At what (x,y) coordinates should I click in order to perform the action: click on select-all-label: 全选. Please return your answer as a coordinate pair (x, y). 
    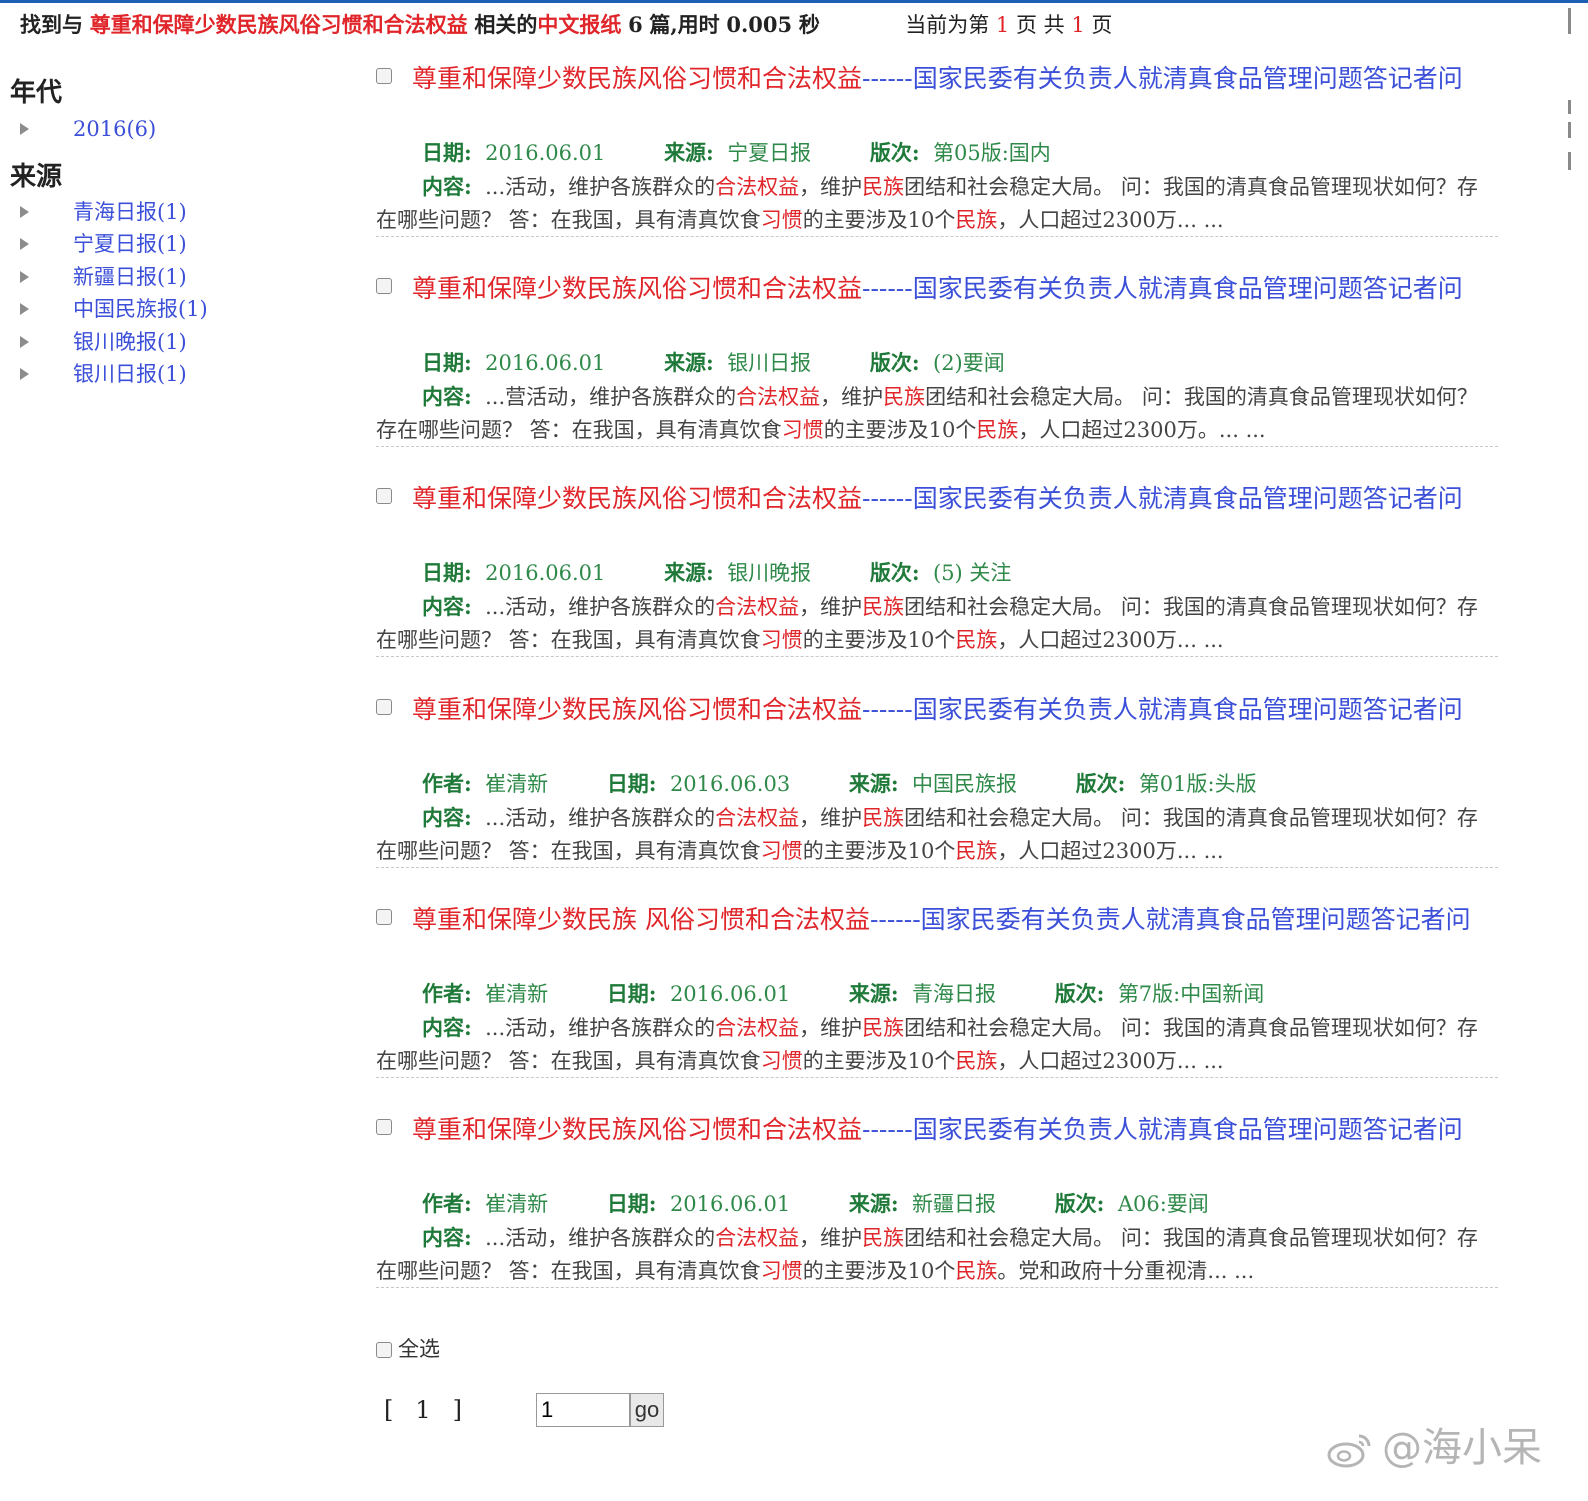
    Looking at the image, I should click on (419, 1349).